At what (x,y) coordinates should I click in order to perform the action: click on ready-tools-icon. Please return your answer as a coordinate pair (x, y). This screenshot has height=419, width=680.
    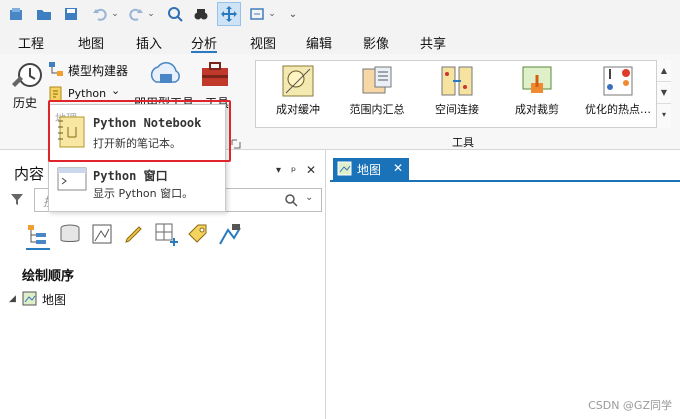
    Looking at the image, I should click on (165, 76).